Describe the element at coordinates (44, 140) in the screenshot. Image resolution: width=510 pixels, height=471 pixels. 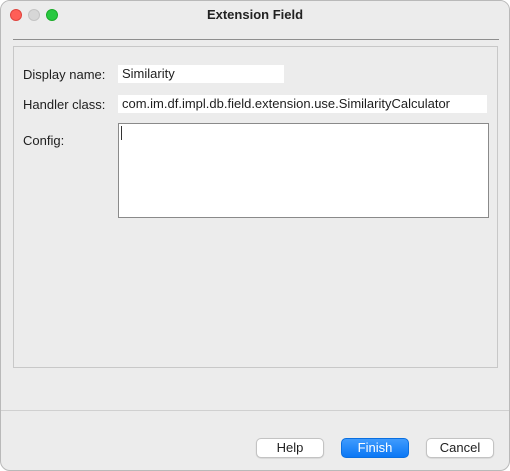
I see `config-label: Config:` at that location.